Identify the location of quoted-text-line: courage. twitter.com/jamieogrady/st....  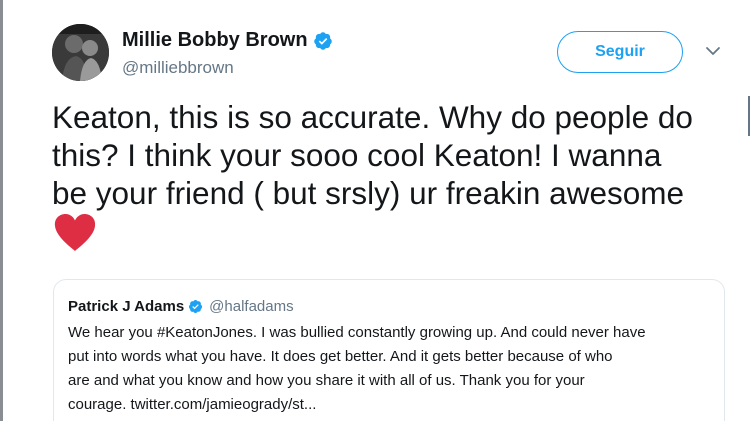
(192, 404).